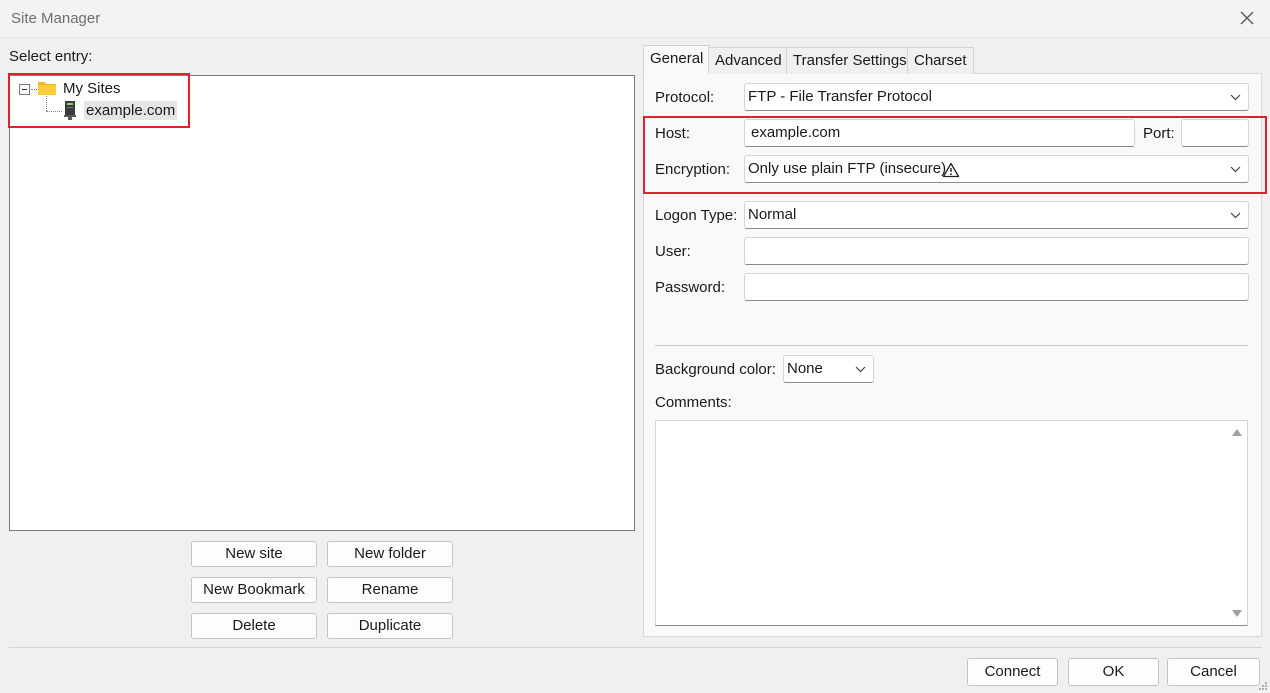 The width and height of the screenshot is (1270, 693). Describe the element at coordinates (996, 97) in the screenshot. I see `protocol-select: FTP - File Transfer Protocol` at that location.